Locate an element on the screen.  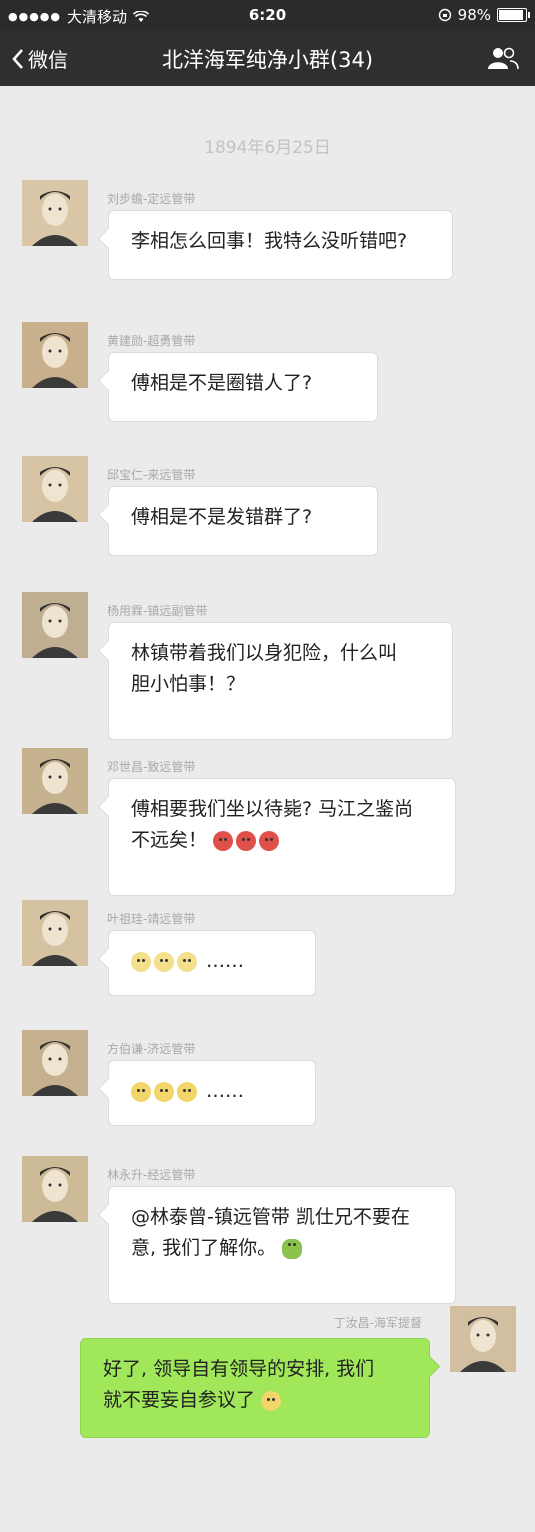
chat-title: 北洋海军纯净小群(34) is located at coordinates (267, 60).